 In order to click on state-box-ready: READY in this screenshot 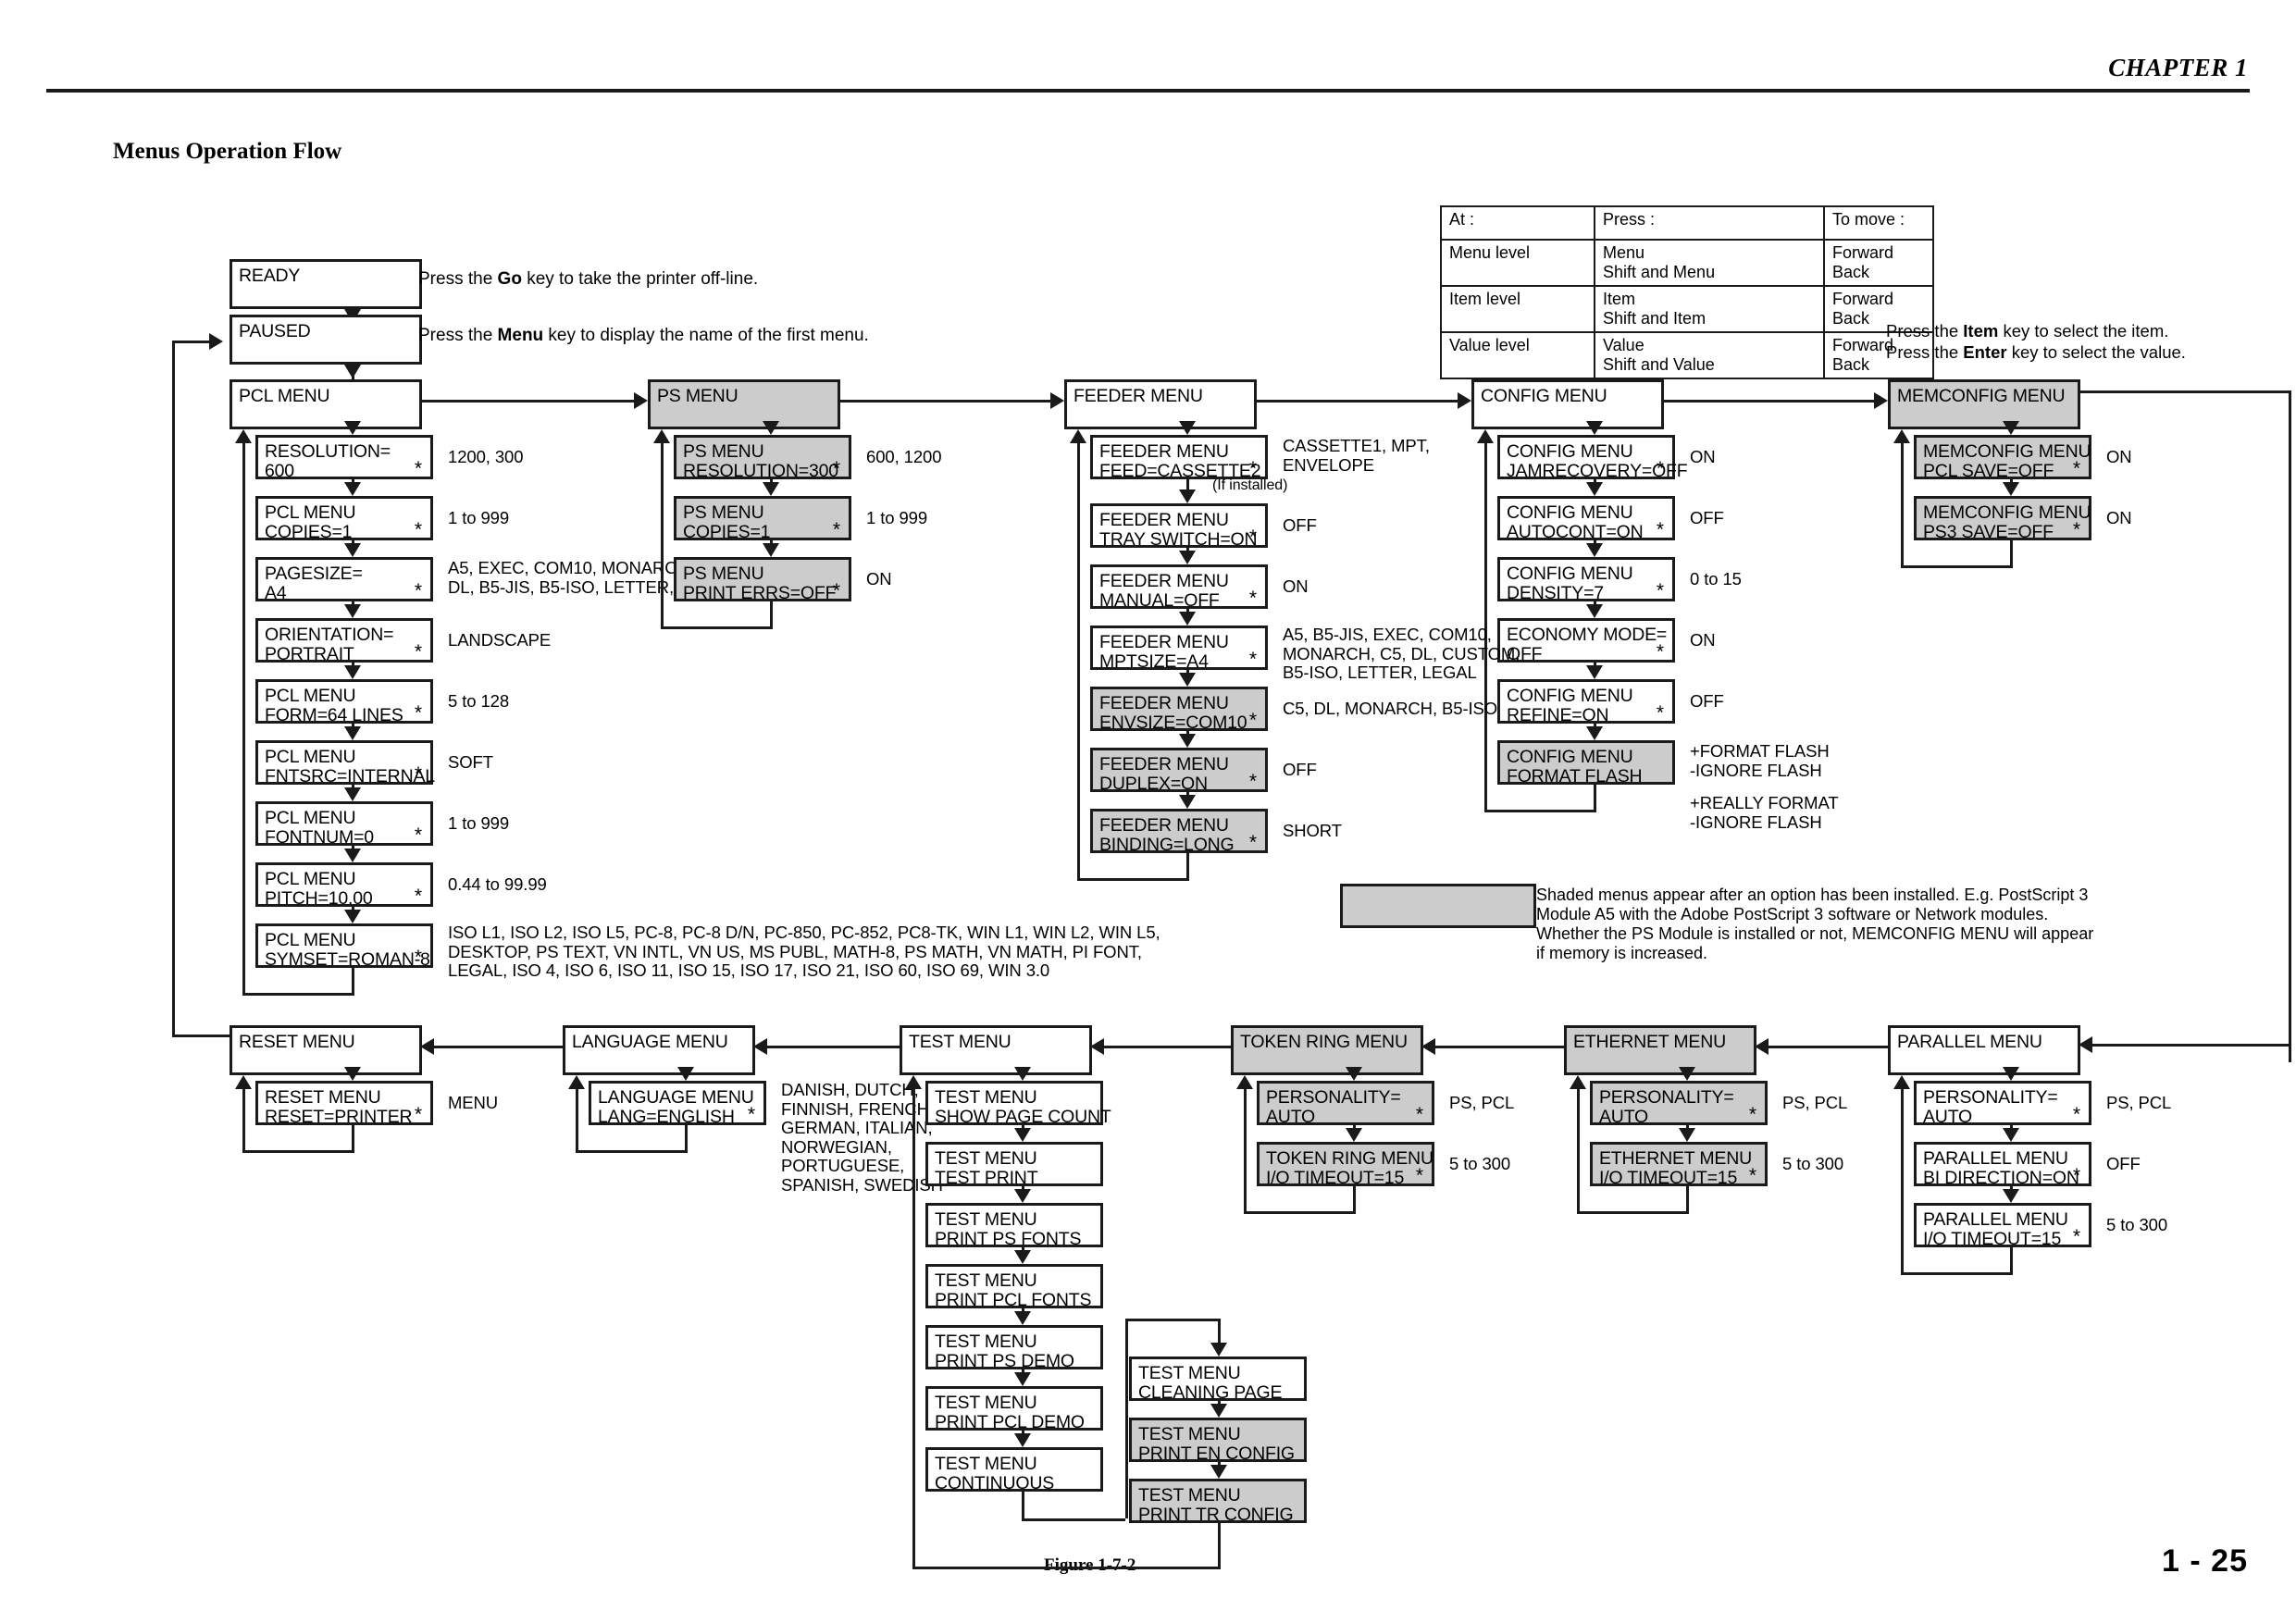, I will do `click(326, 284)`.